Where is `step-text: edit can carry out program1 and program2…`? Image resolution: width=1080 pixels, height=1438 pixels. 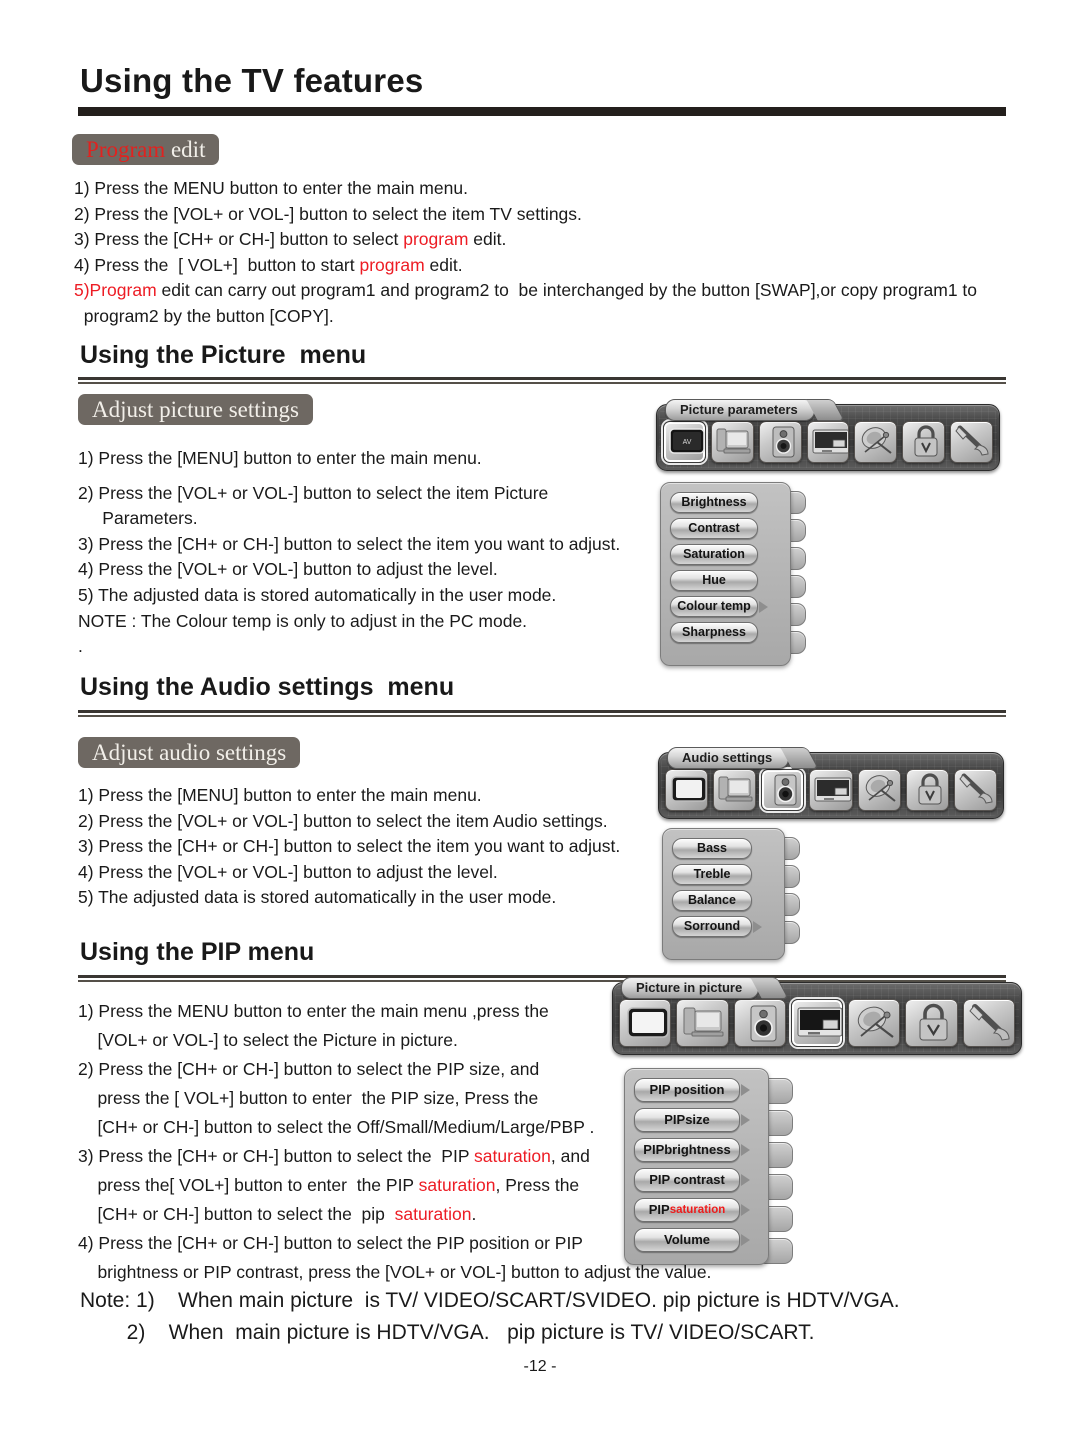 step-text: edit can carry out program1 and program2… is located at coordinates (567, 290).